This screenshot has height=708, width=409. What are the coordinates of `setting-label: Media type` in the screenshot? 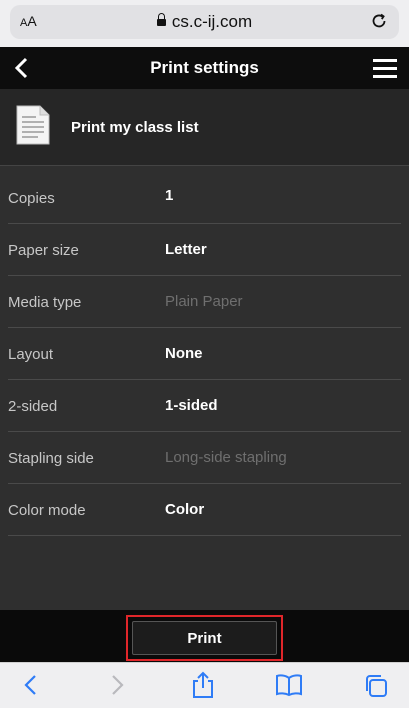 It's located at (45, 302).